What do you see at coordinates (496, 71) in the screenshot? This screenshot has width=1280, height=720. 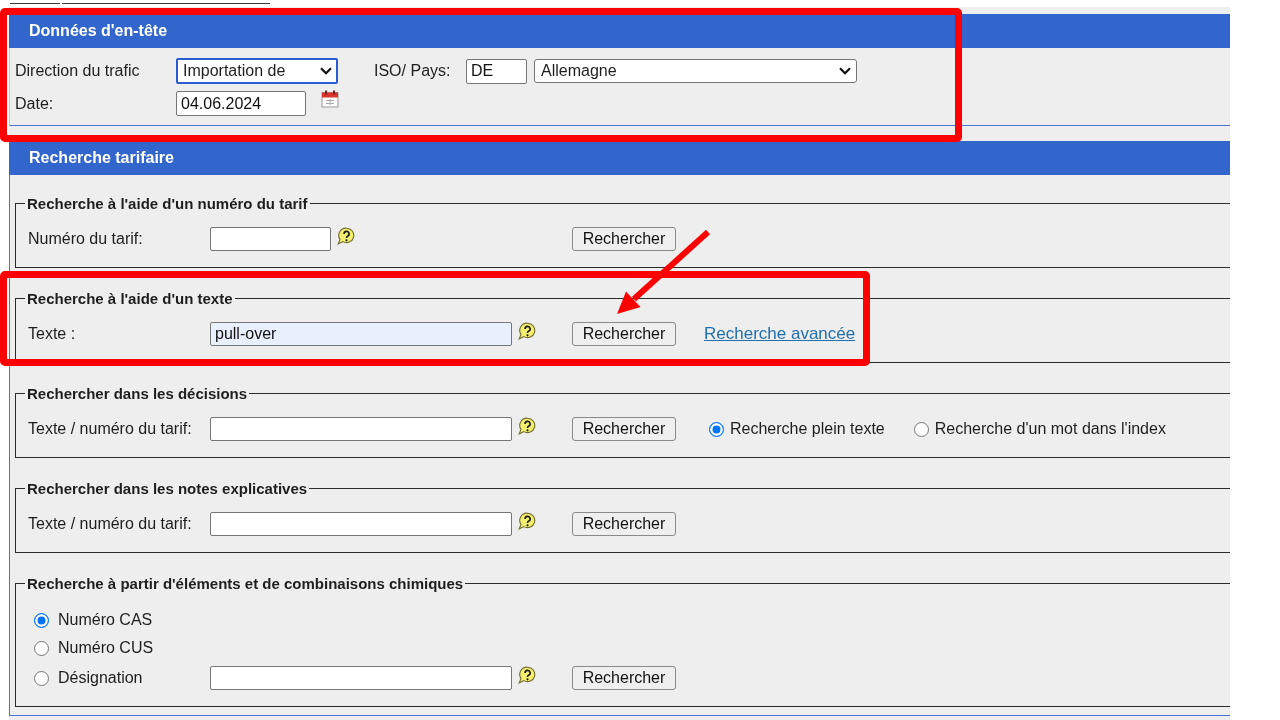 I see `country-code-field: DE` at bounding box center [496, 71].